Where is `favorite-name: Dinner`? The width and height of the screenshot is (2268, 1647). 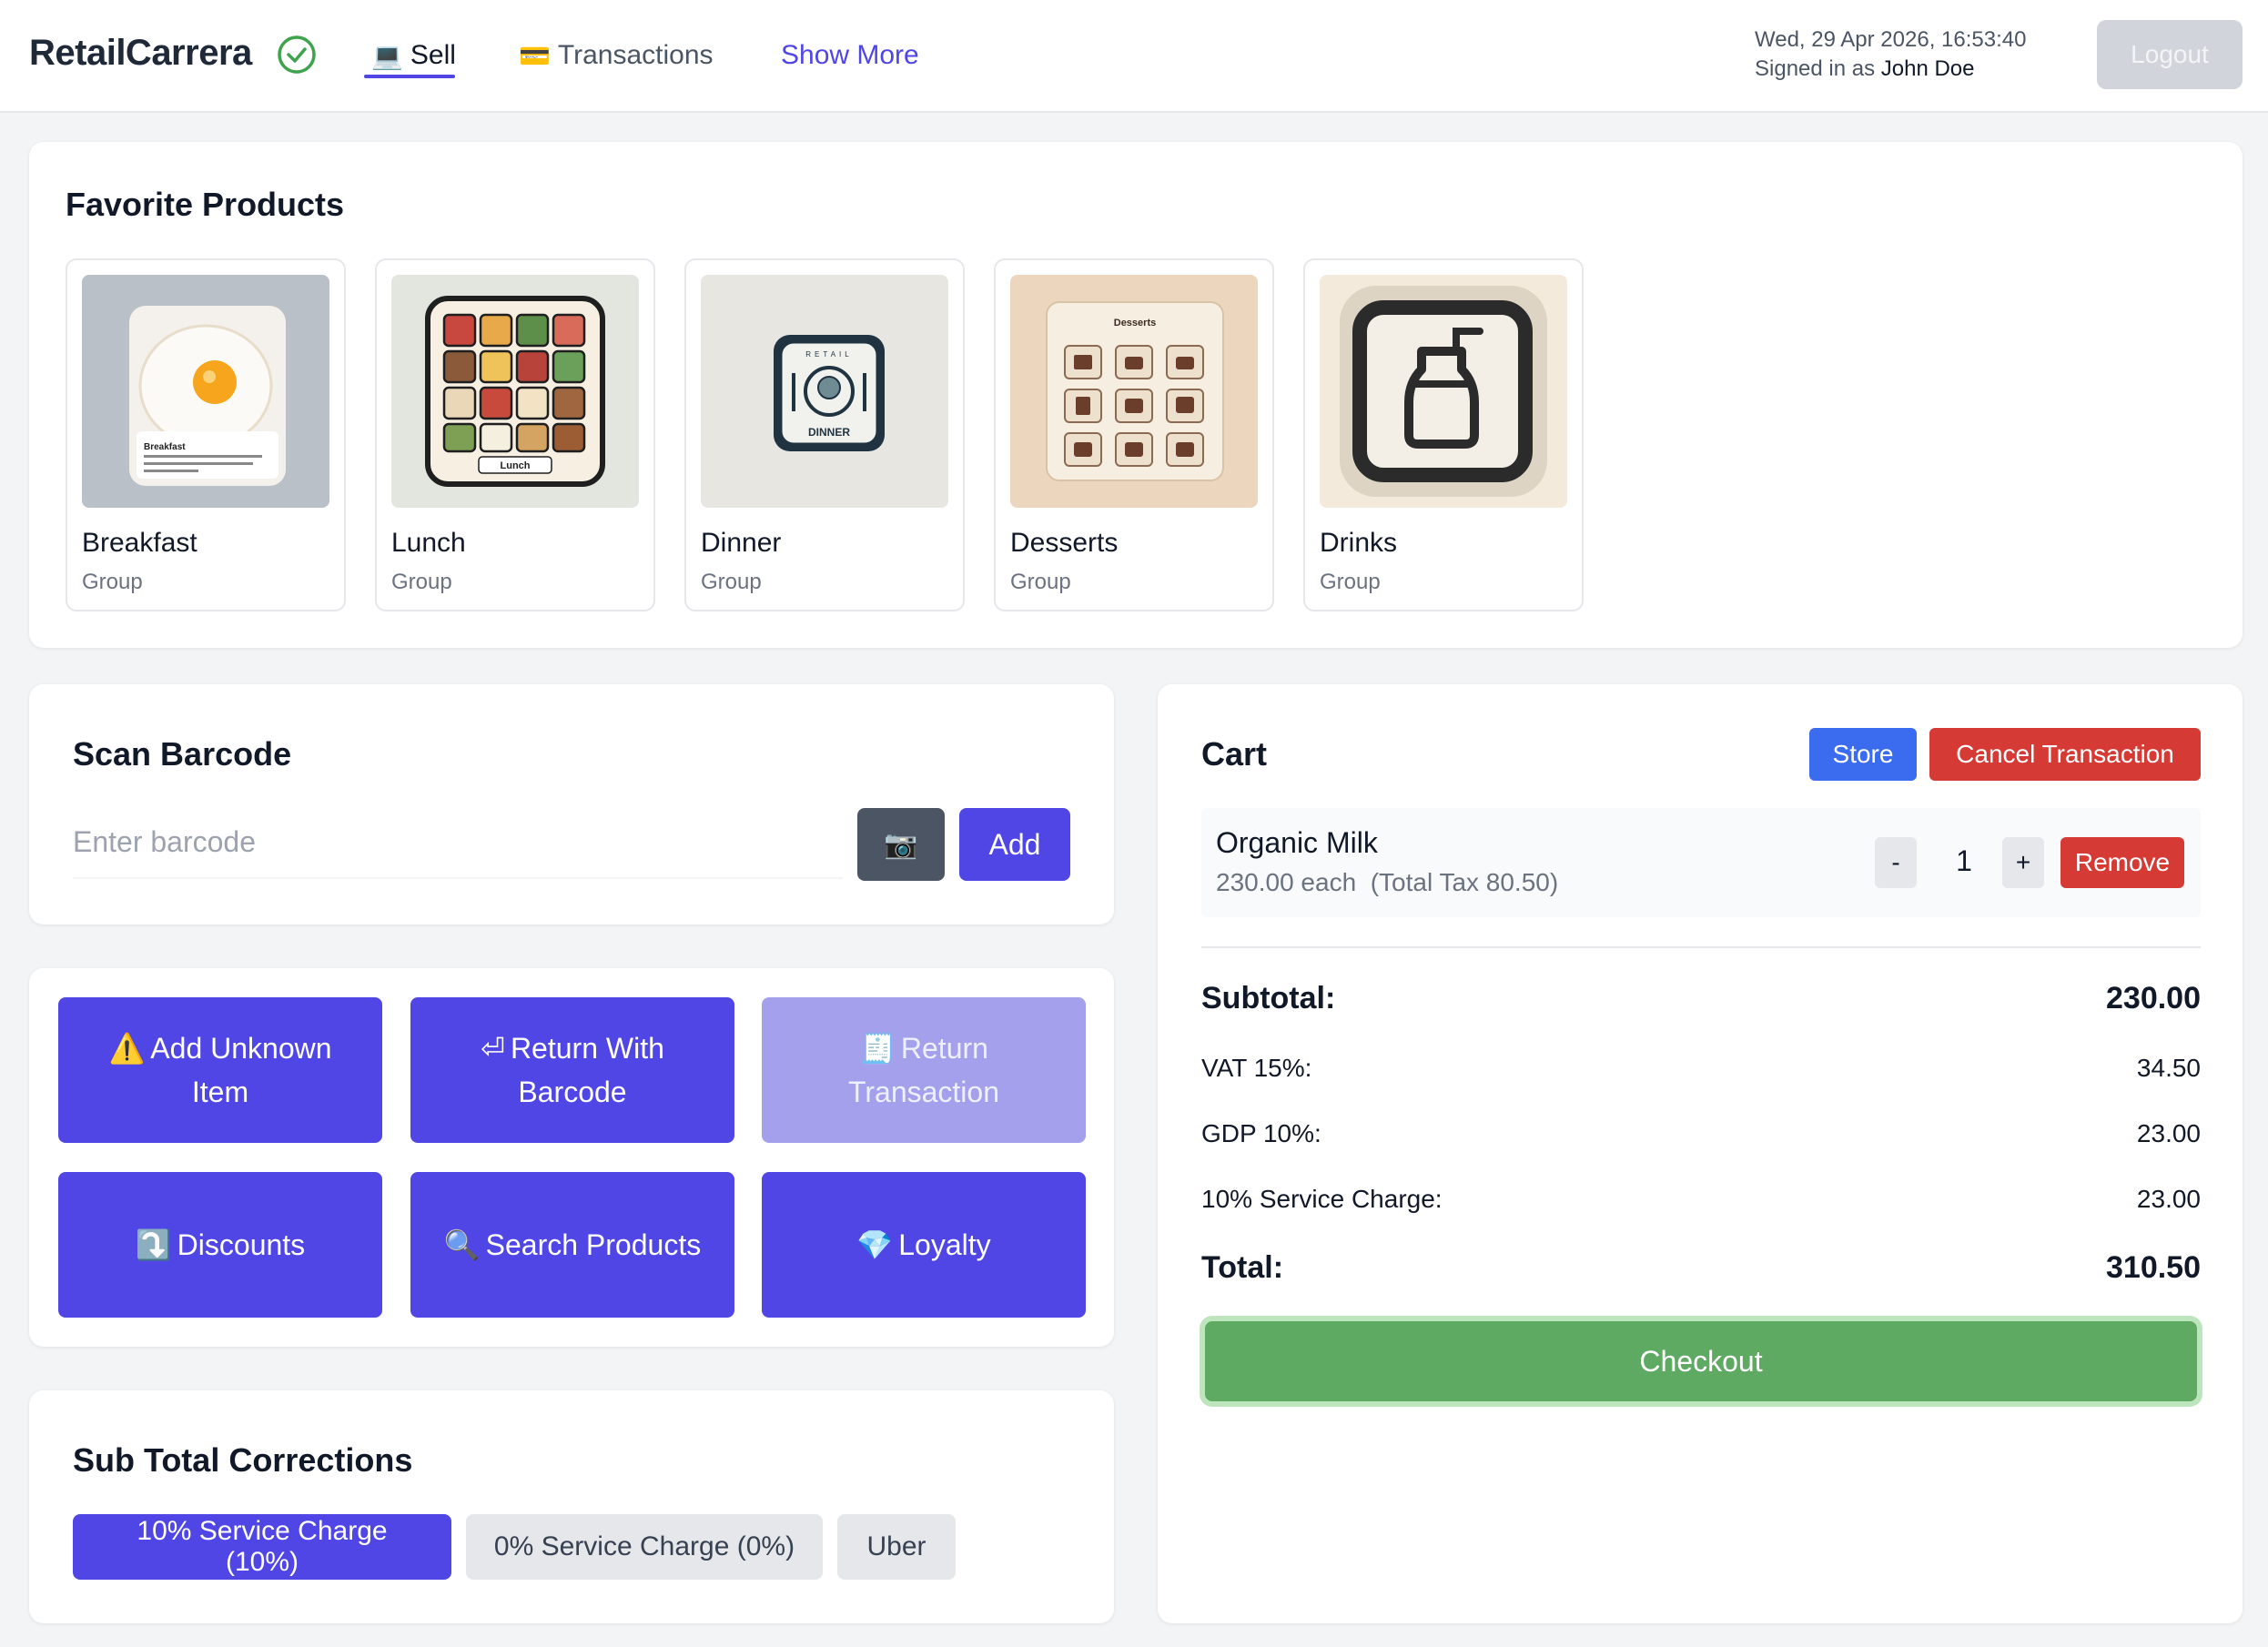
favorite-name: Dinner is located at coordinates (741, 543).